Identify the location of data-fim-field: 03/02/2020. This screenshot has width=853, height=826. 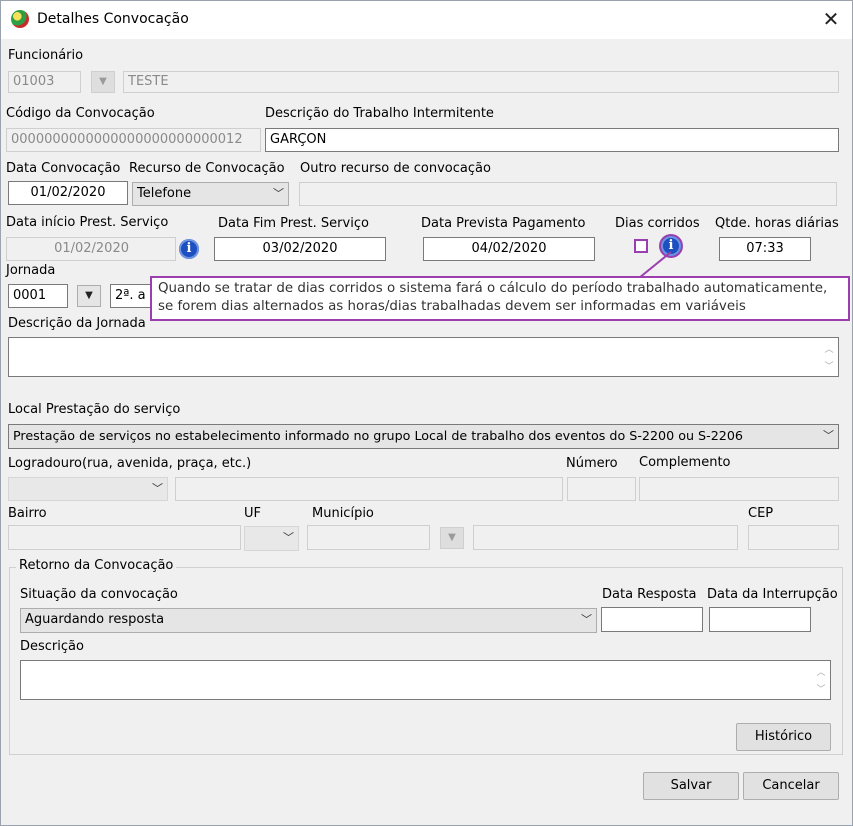
(300, 249).